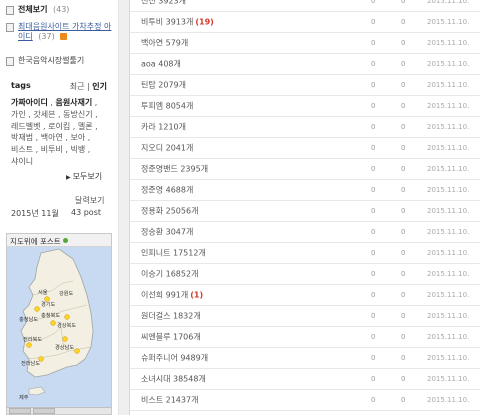 The height and width of the screenshot is (415, 480). I want to click on tag-link: 백아연, so click(52, 137).